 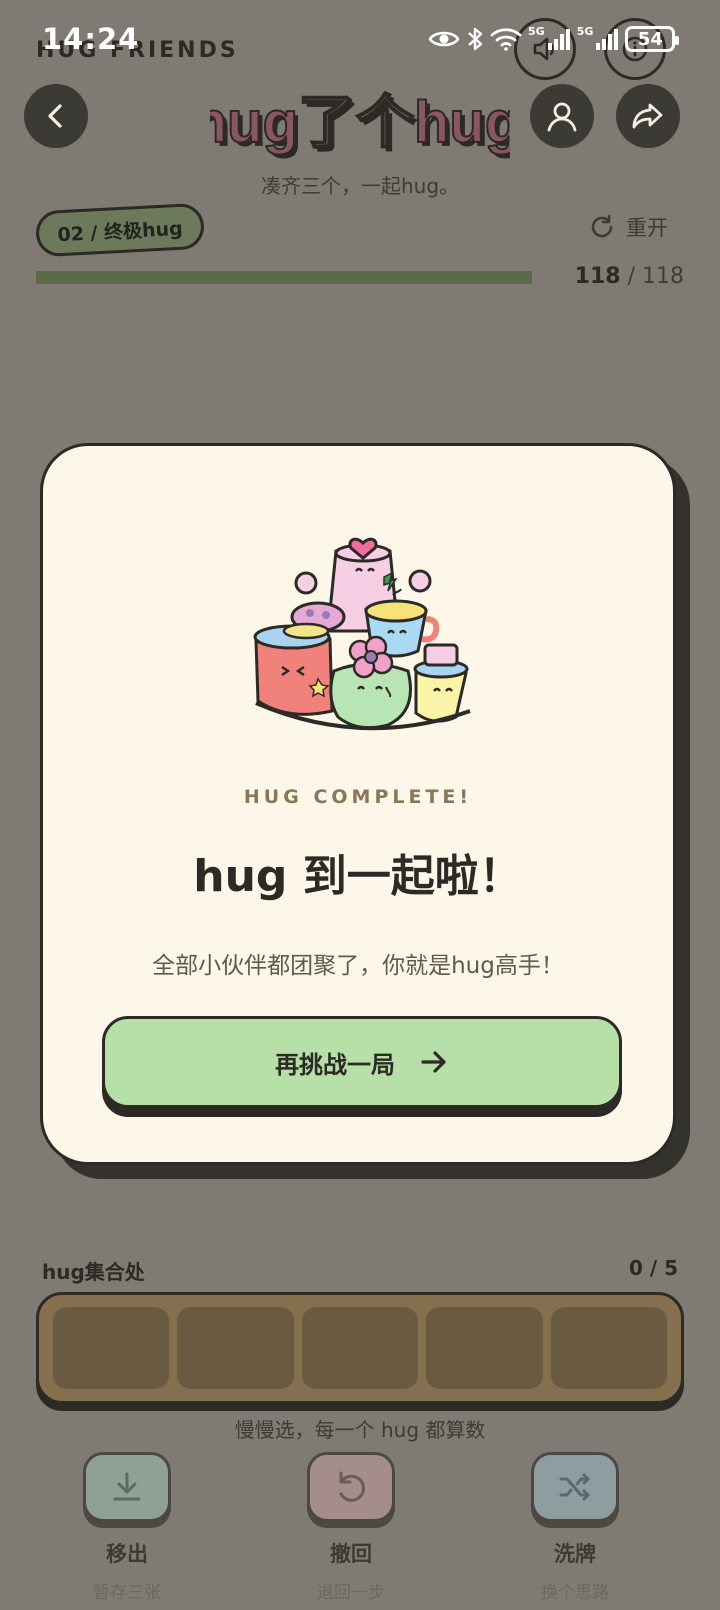 I want to click on logo-text: hug了个hug, so click(x=360, y=122).